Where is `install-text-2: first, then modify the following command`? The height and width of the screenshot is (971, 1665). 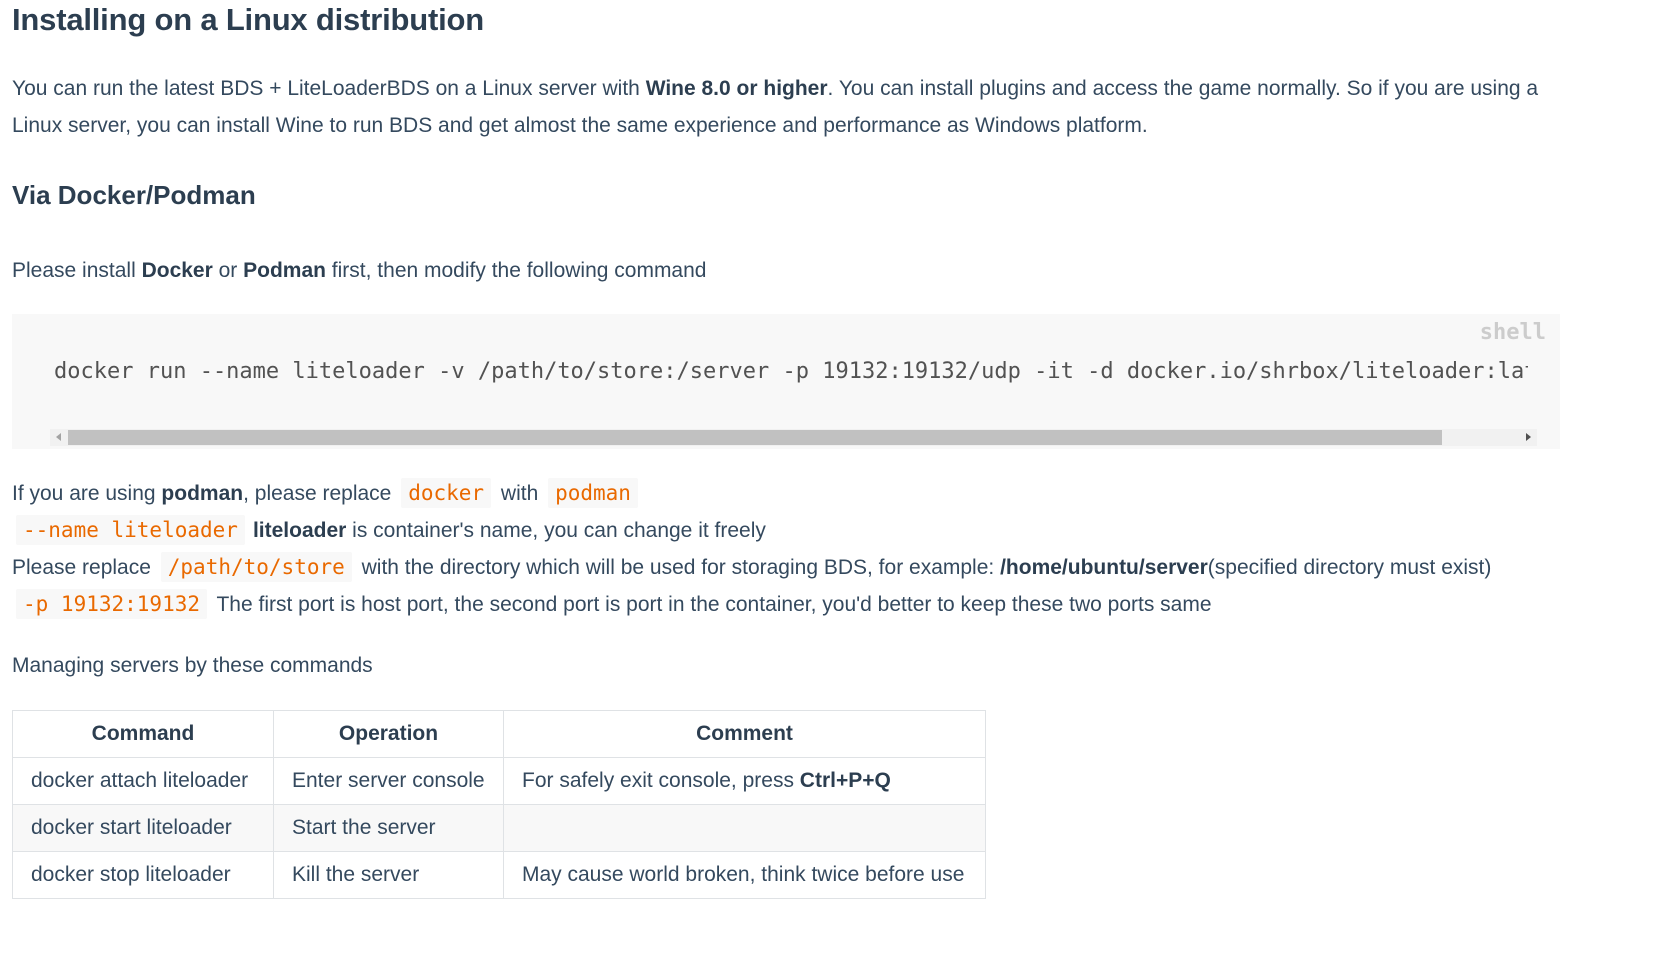
install-text-2: first, then modify the following command is located at coordinates (516, 270).